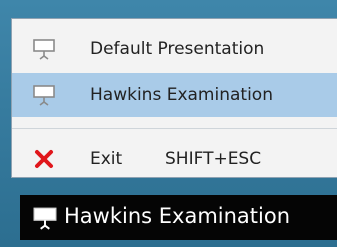 The height and width of the screenshot is (247, 337). What do you see at coordinates (174, 128) in the screenshot?
I see `menu-separator` at bounding box center [174, 128].